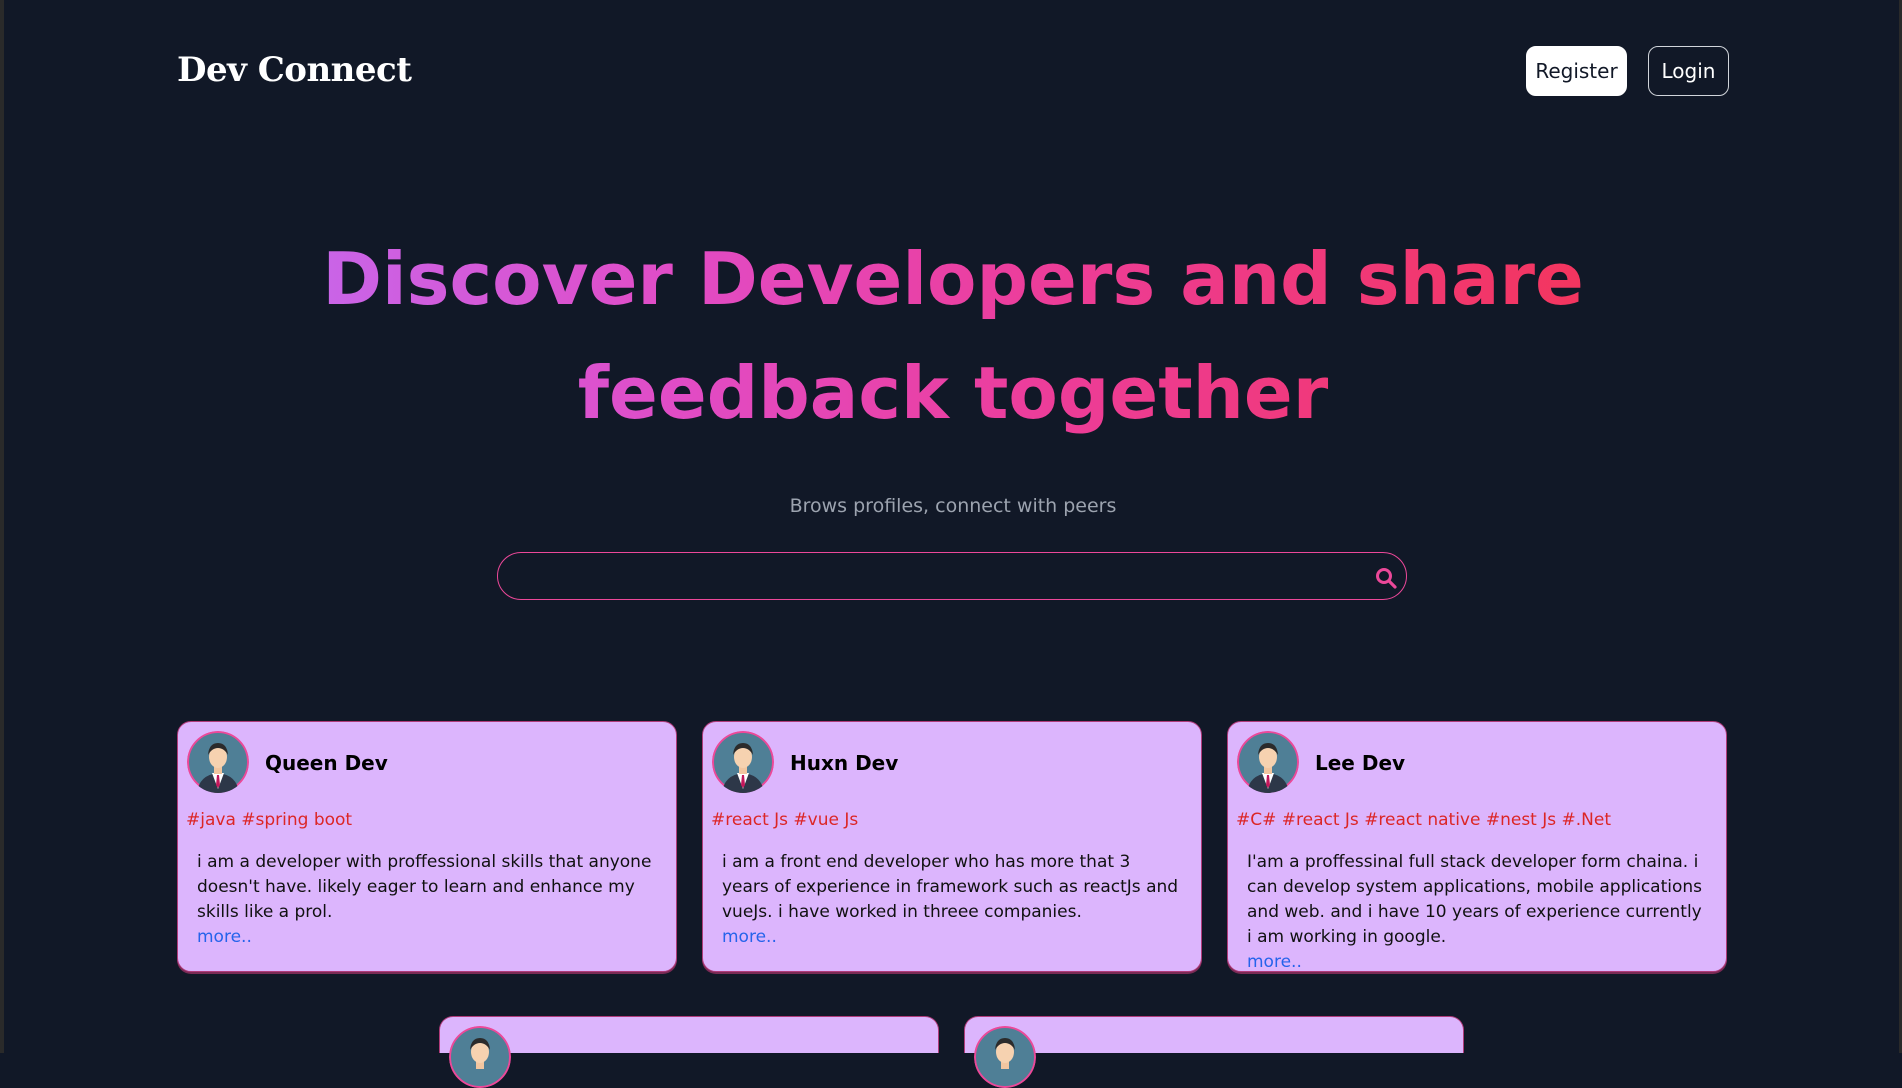 The image size is (1902, 1088). What do you see at coordinates (294, 70) in the screenshot?
I see `brand-logo: Dev Connect` at bounding box center [294, 70].